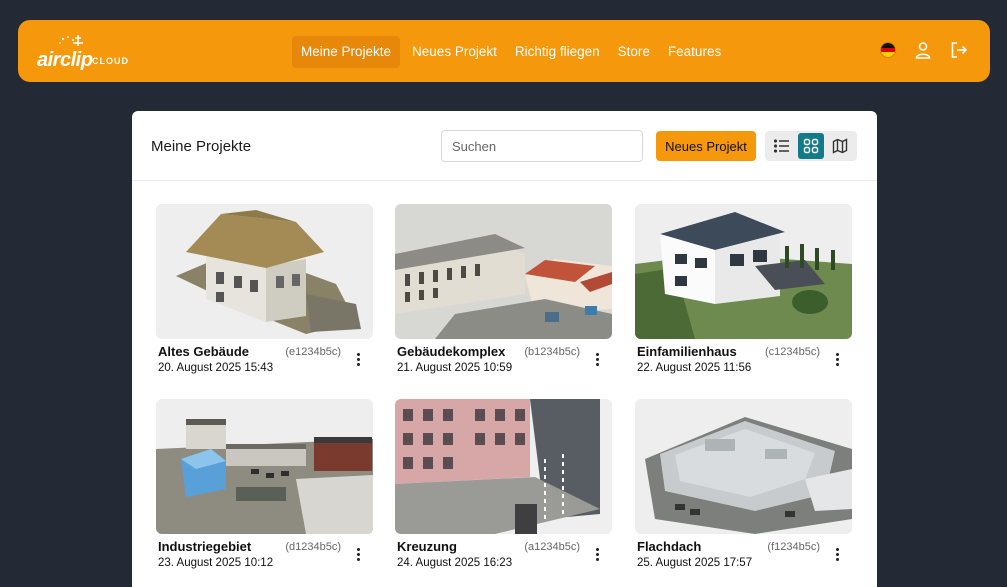 Image resolution: width=1007 pixels, height=587 pixels. What do you see at coordinates (427, 546) in the screenshot?
I see `project-name: Kreuzung` at bounding box center [427, 546].